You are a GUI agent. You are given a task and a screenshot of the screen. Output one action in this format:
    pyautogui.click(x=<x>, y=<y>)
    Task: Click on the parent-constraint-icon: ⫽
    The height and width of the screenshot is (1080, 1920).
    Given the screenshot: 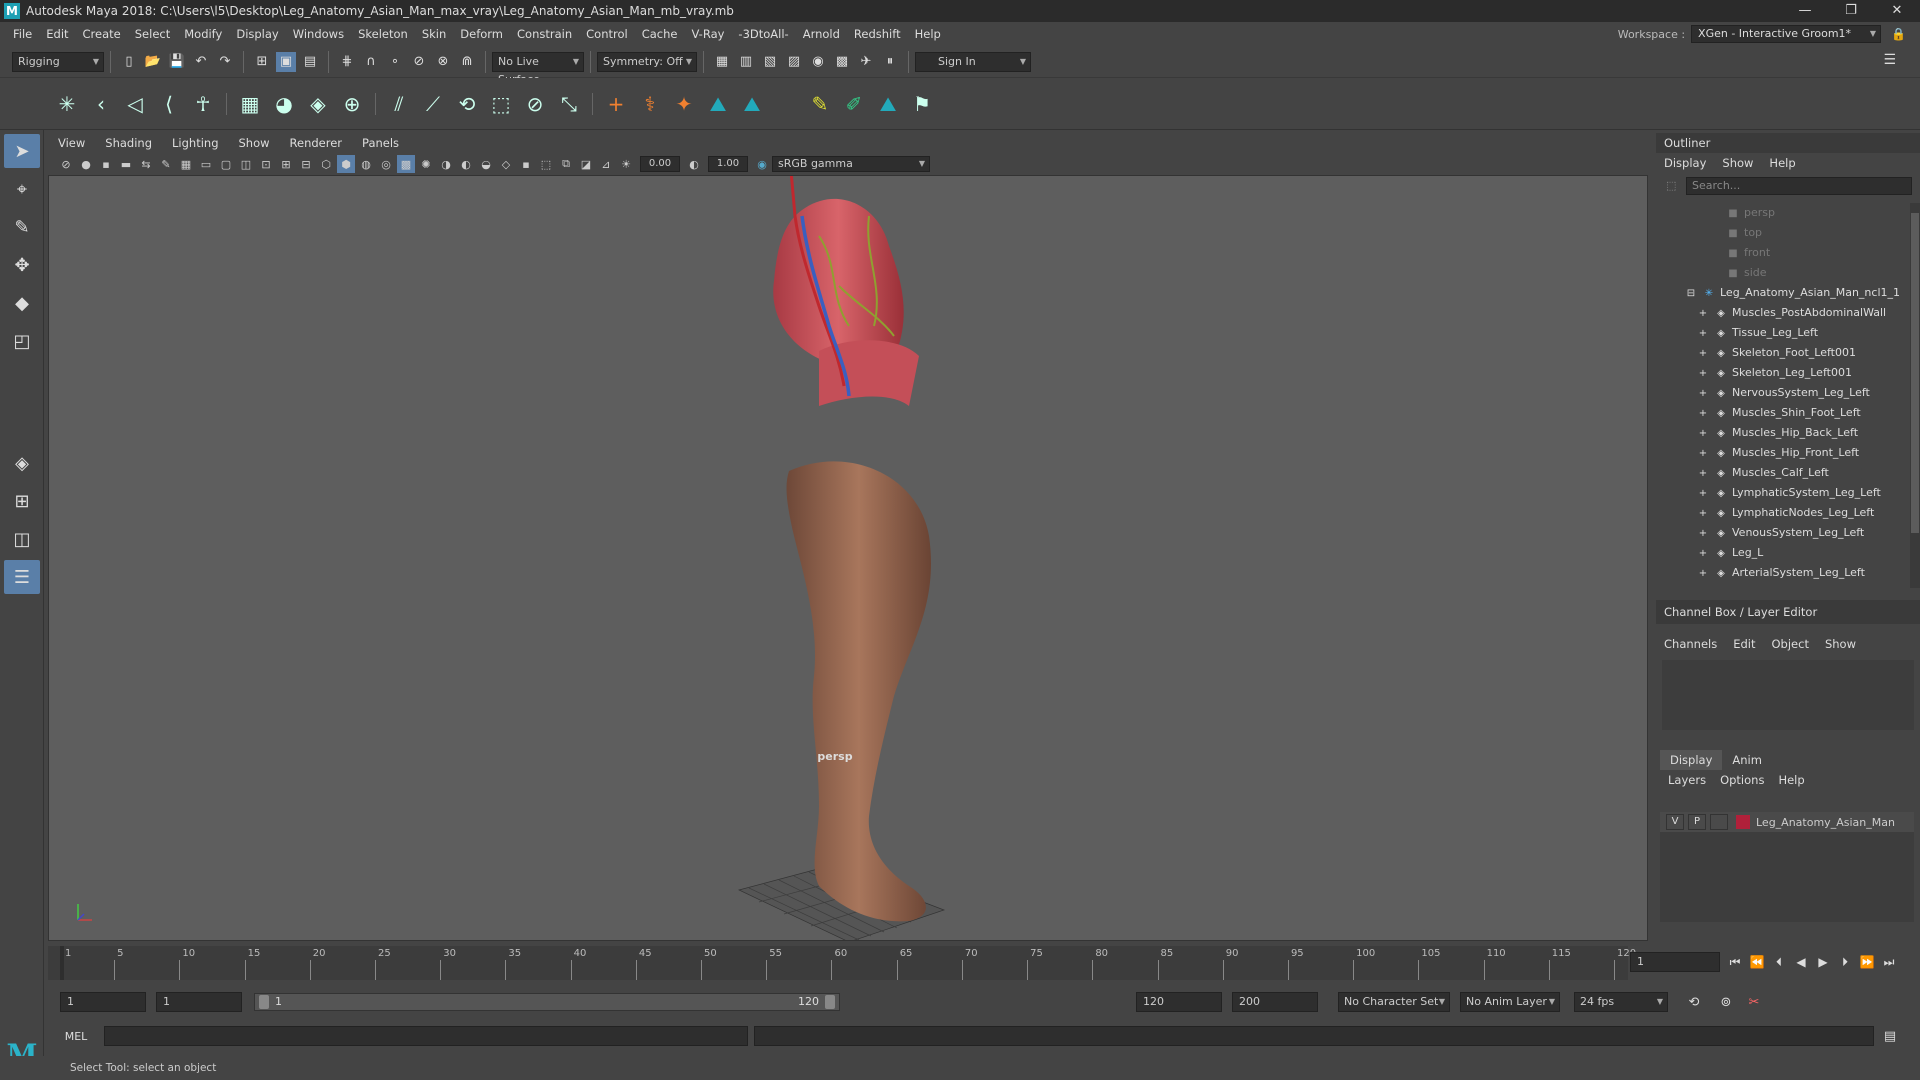 What is the action you would take?
    pyautogui.click(x=399, y=104)
    